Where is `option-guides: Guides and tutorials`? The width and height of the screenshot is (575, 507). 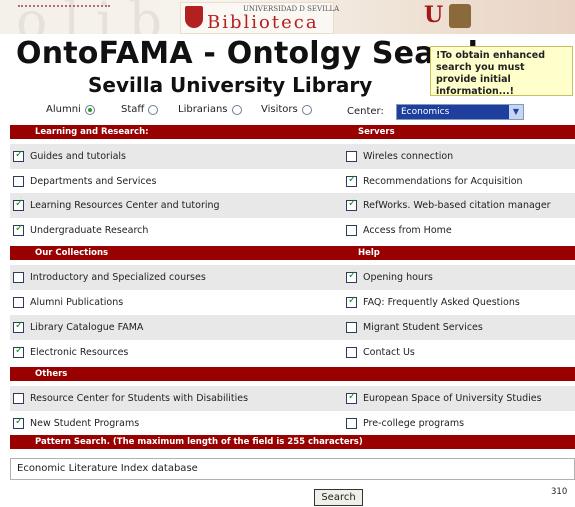 option-guides: Guides and tutorials is located at coordinates (69, 156).